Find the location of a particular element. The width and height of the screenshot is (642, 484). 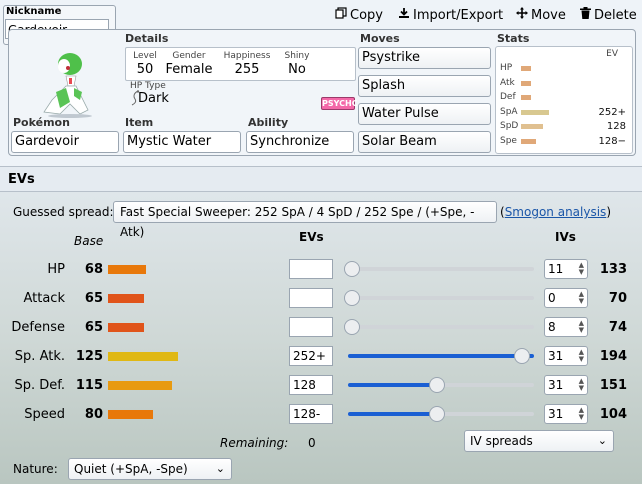

item-label: Item is located at coordinates (139, 122).